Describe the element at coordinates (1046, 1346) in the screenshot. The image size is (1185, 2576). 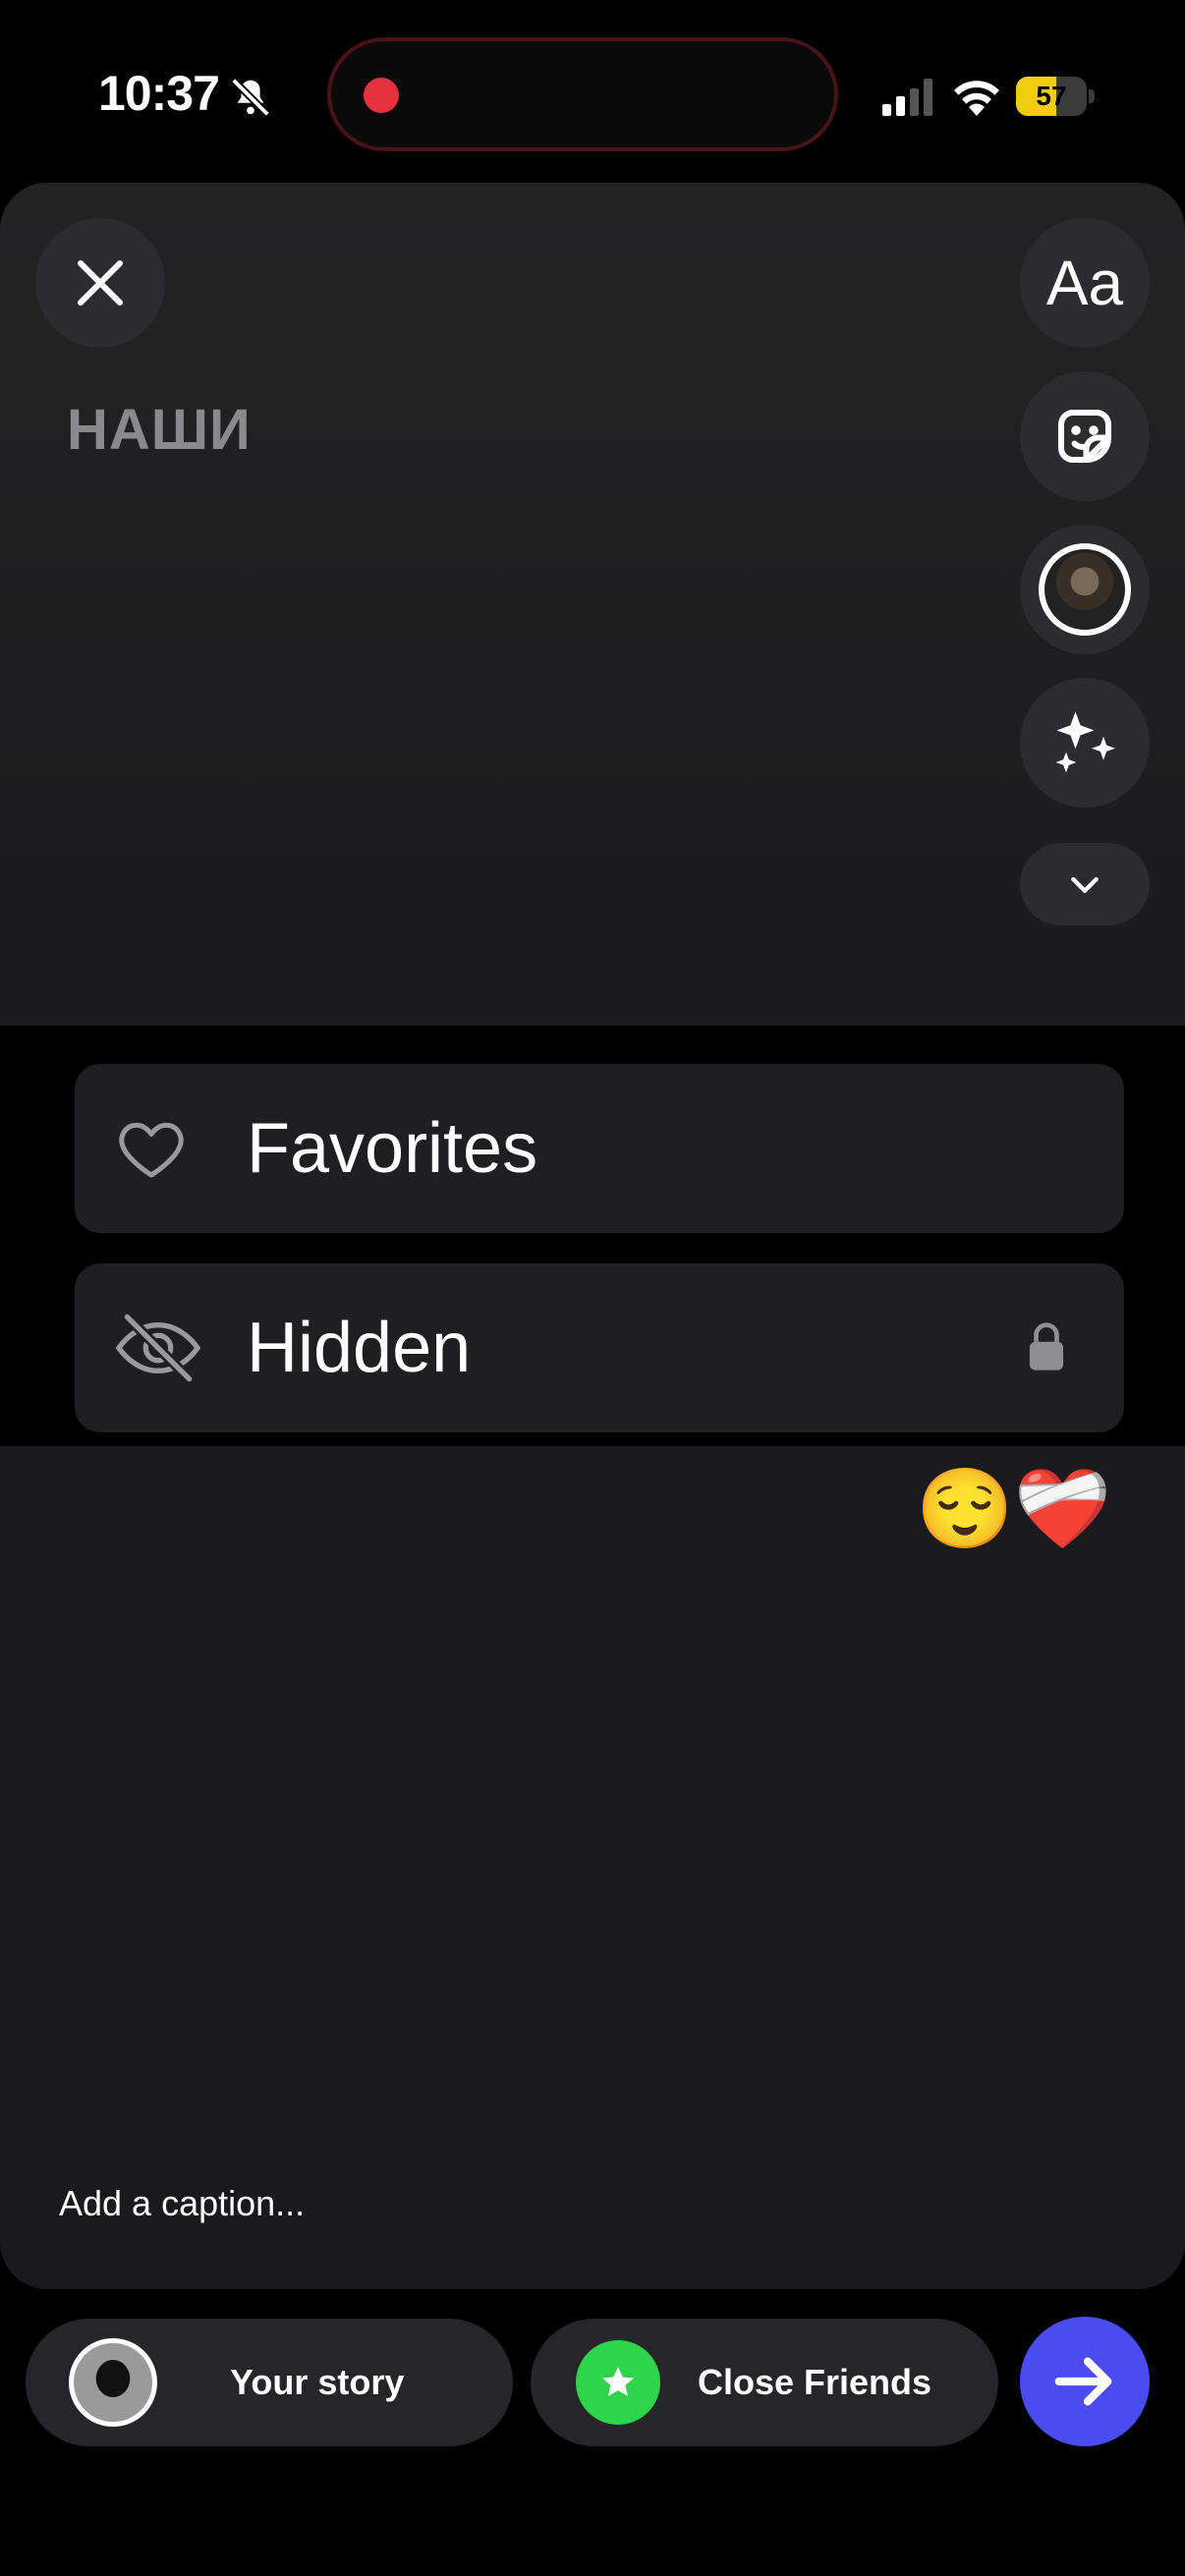
I see `lock-icon` at that location.